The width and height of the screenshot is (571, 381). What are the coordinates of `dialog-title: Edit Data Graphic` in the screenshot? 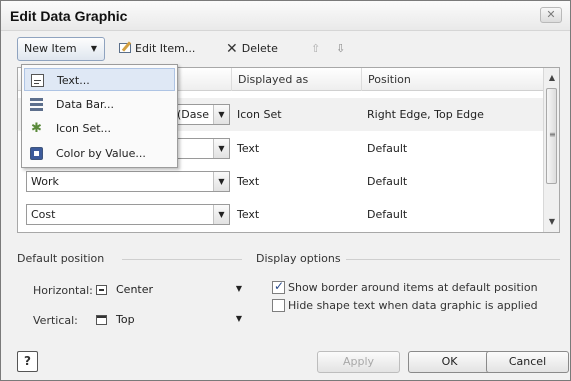 It's located at (69, 16).